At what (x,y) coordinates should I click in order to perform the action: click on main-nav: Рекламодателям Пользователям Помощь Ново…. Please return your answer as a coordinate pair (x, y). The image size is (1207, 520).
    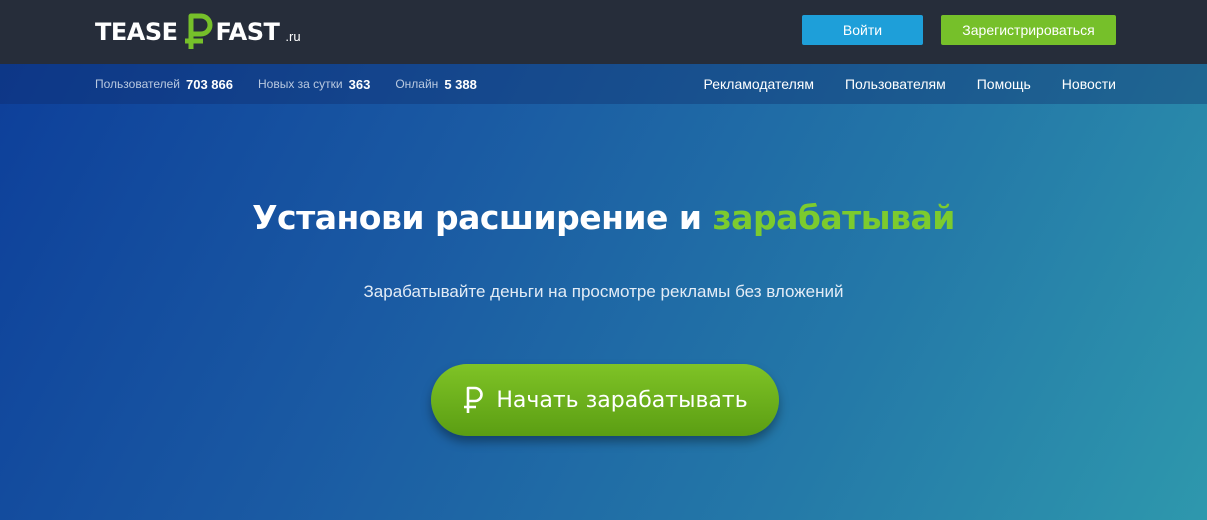
    Looking at the image, I should click on (910, 84).